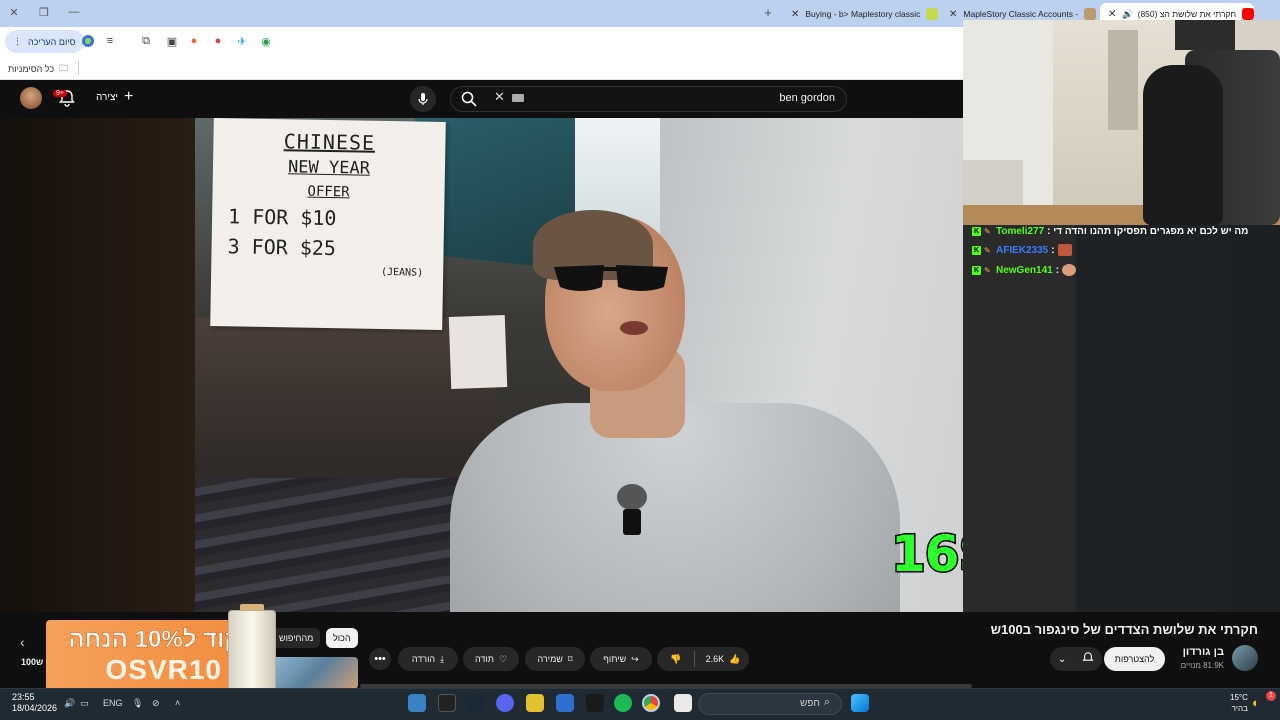  I want to click on spotify-icon, so click(623, 703).